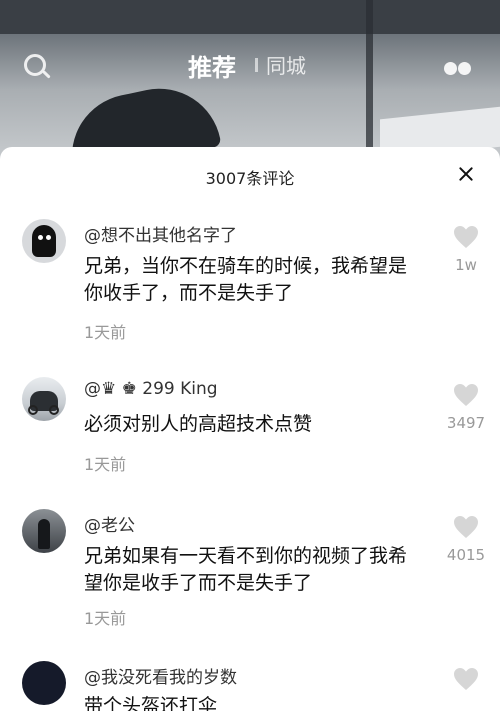 The height and width of the screenshot is (711, 500). Describe the element at coordinates (466, 407) in the screenshot. I see `like-button: 3497` at that location.